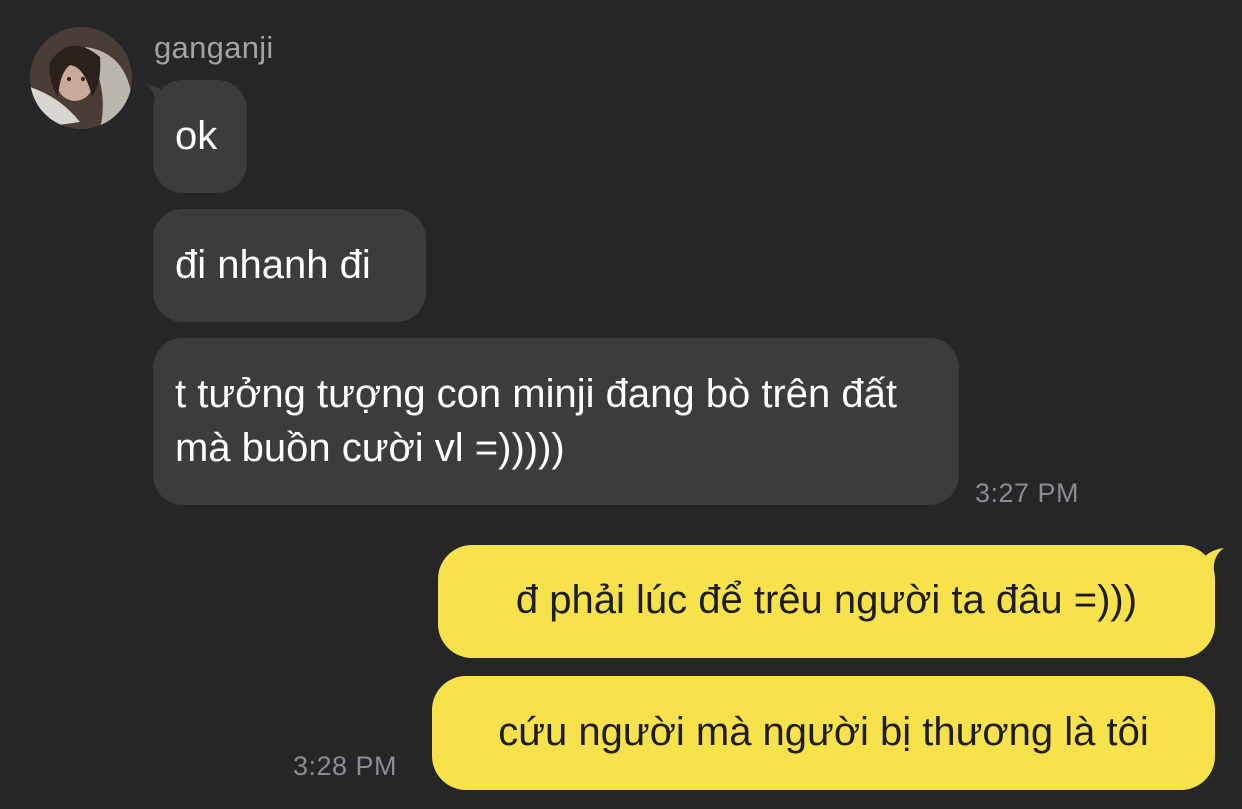 Image resolution: width=1242 pixels, height=809 pixels. Describe the element at coordinates (345, 766) in the screenshot. I see `outgoing-timestamp: 3:28 PM` at that location.